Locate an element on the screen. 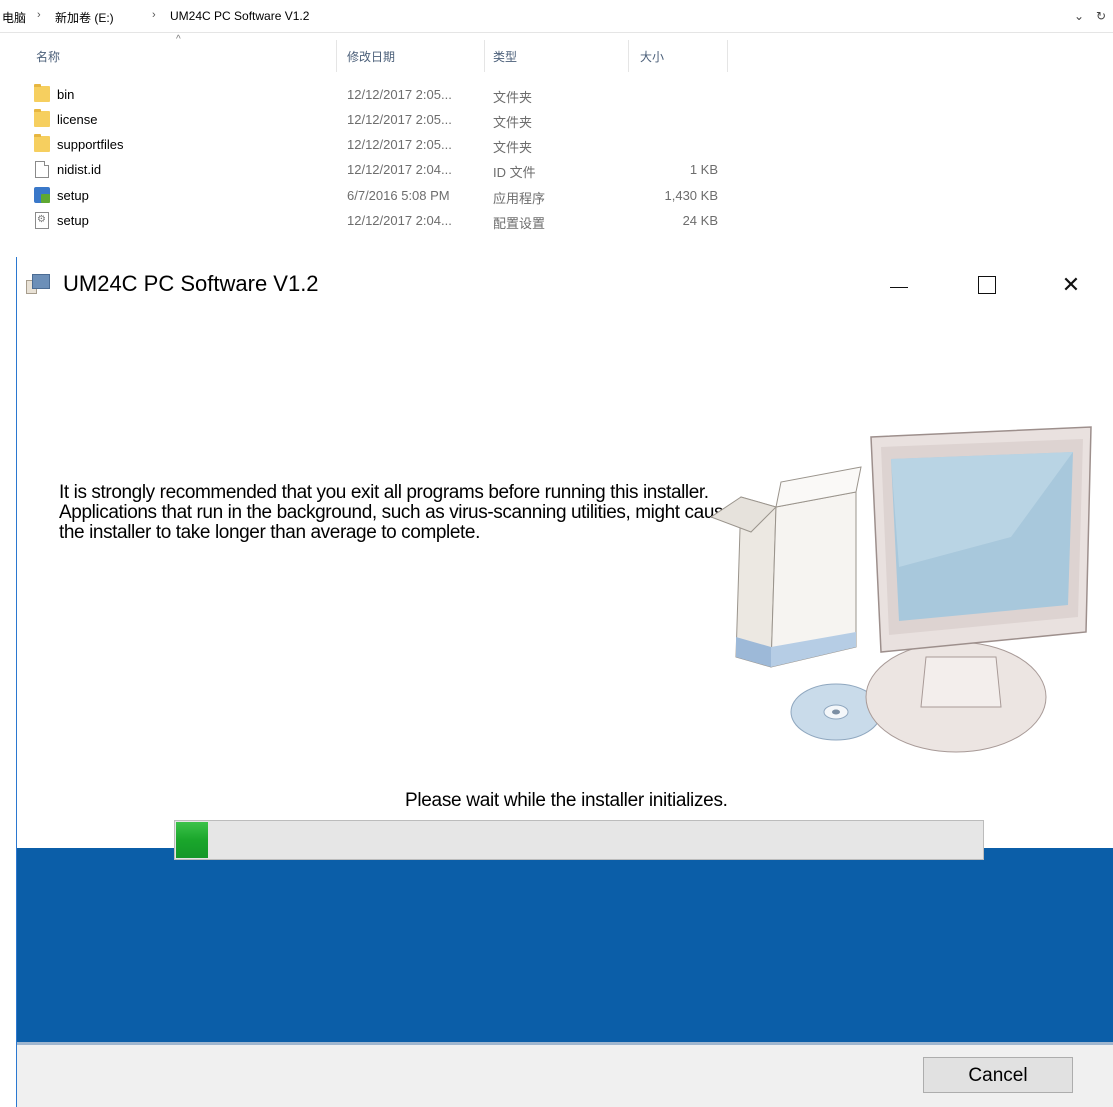  progress-bar is located at coordinates (579, 840).